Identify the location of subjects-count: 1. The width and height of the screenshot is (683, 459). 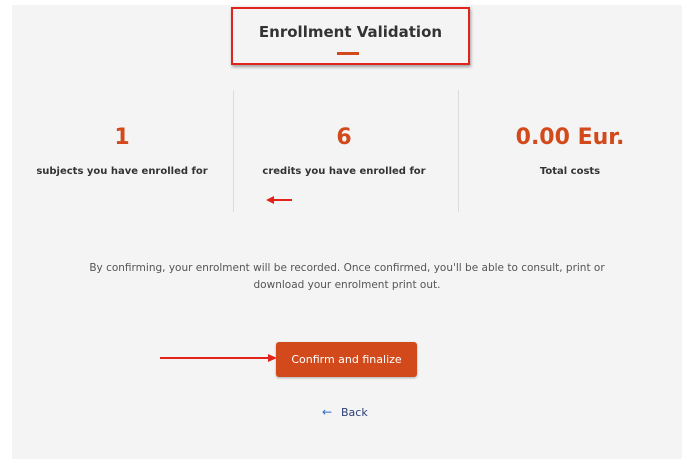
(122, 137).